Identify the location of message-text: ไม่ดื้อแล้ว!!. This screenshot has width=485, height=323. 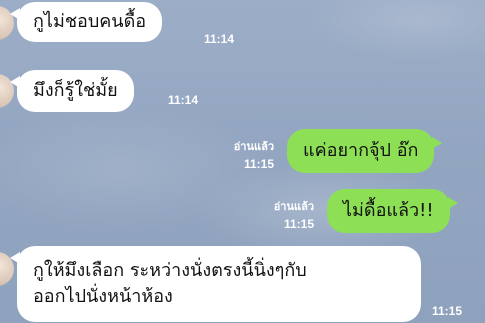
(388, 210).